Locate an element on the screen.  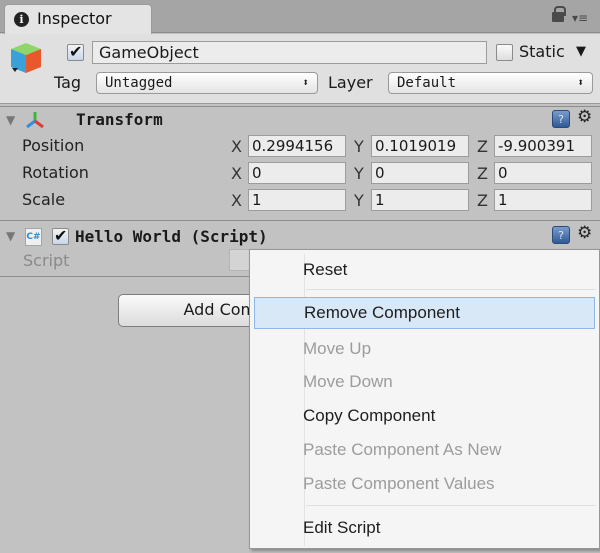
rotation-x-field: 0 is located at coordinates (297, 173).